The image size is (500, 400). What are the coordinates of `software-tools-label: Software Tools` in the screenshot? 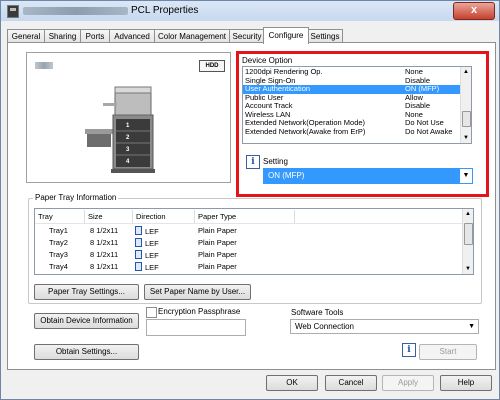 It's located at (317, 312).